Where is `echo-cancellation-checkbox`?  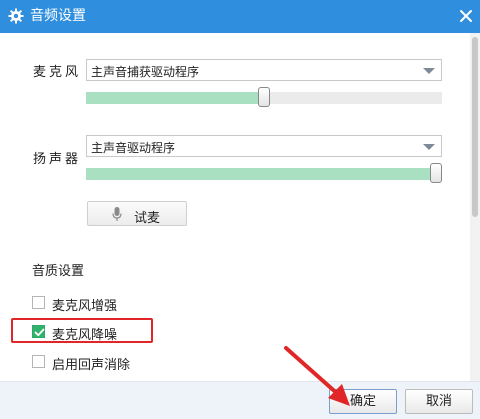
echo-cancellation-checkbox is located at coordinates (38, 361).